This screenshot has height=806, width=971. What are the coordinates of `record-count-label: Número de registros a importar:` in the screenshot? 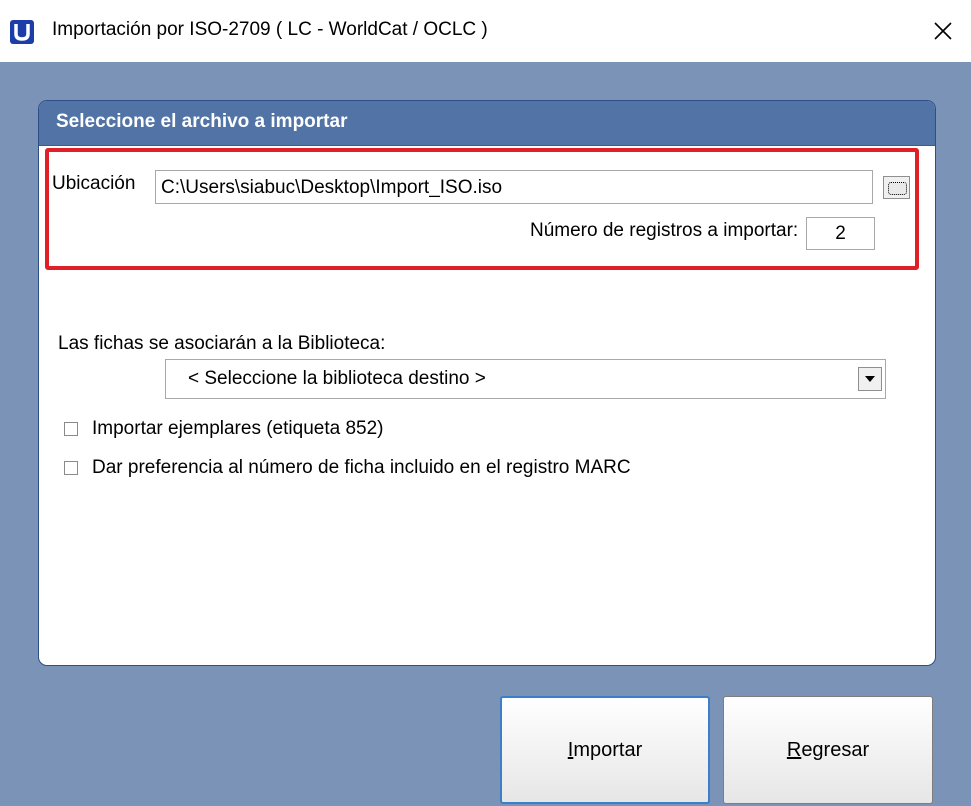 It's located at (664, 230).